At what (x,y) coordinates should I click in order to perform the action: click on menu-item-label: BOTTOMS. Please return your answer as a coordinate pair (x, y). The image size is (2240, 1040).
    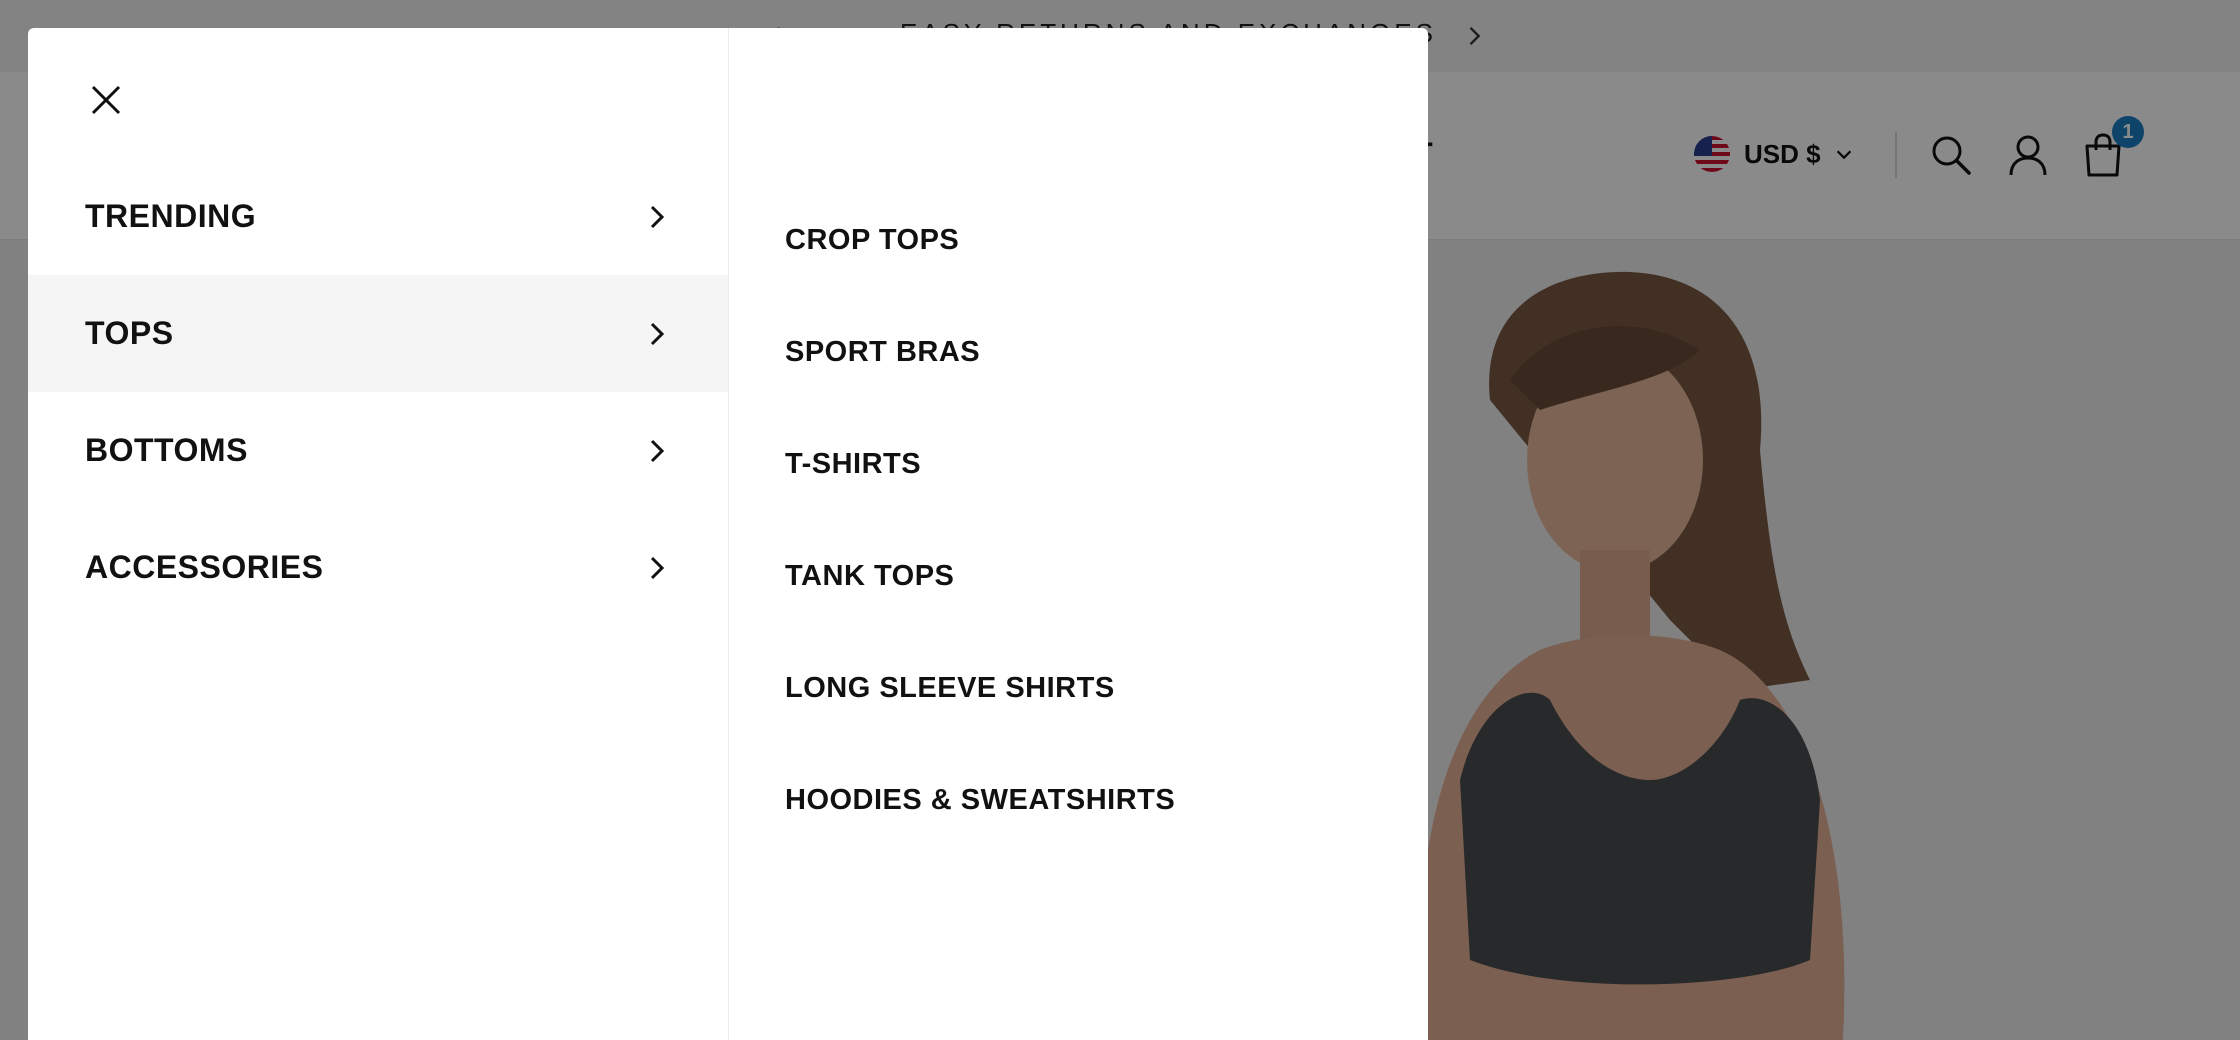
    Looking at the image, I should click on (166, 450).